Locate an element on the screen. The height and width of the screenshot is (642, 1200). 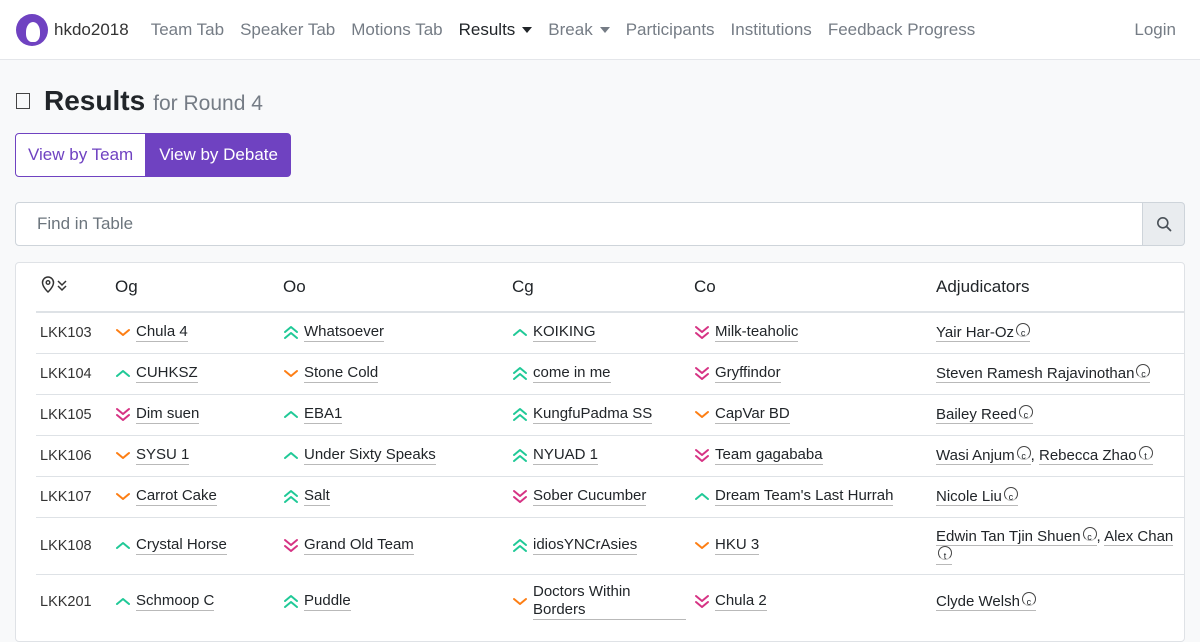
team-link: Schmoop C is located at coordinates (175, 602).